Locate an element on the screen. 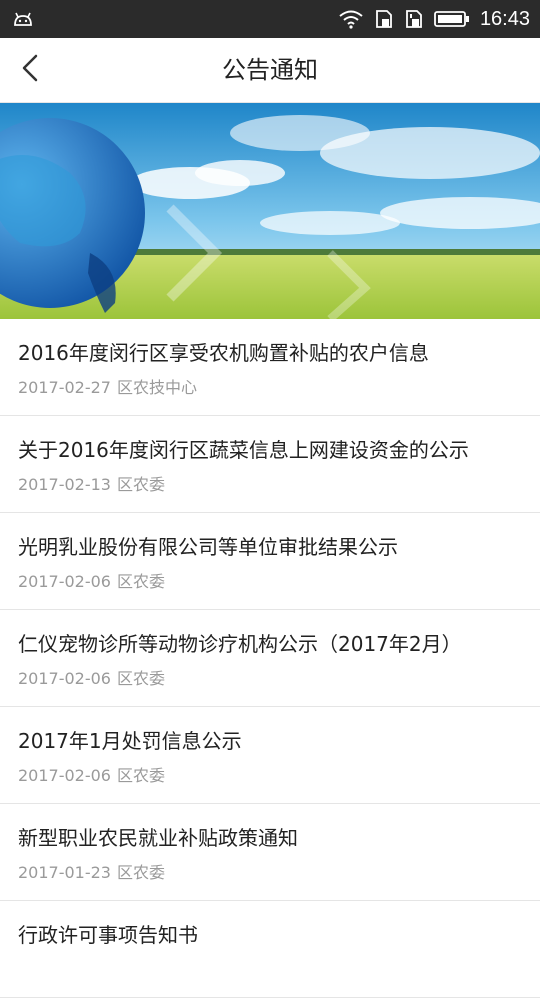  list-item: 行政许可事项告知书 is located at coordinates (270, 949).